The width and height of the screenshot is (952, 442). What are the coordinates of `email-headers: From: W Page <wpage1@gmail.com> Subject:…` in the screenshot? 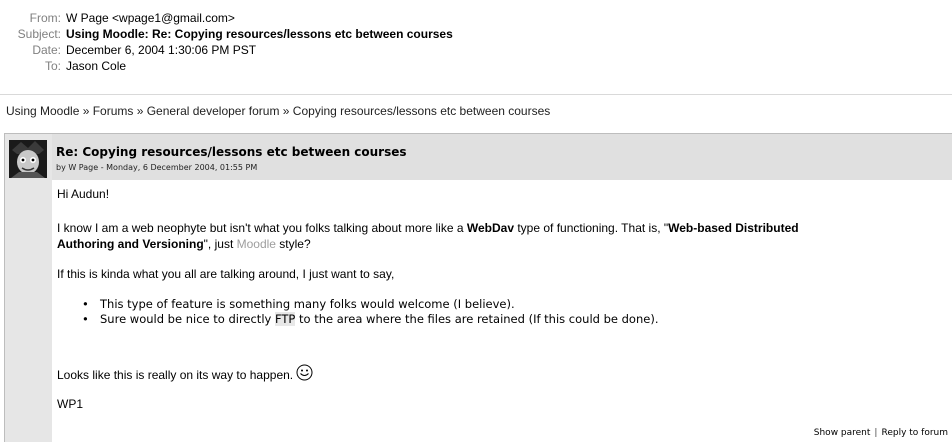 It's located at (476, 42).